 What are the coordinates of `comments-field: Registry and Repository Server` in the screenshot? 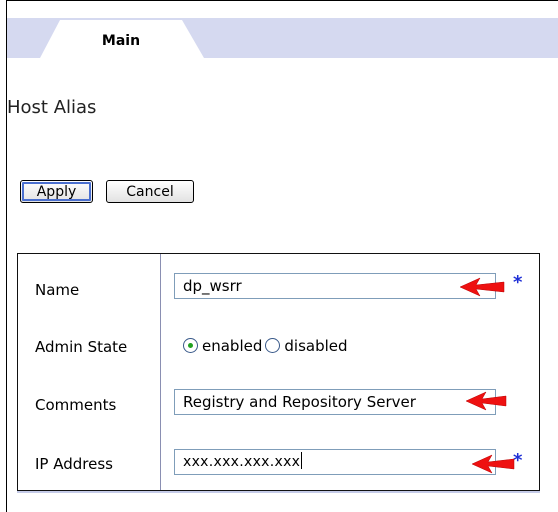 It's located at (335, 402).